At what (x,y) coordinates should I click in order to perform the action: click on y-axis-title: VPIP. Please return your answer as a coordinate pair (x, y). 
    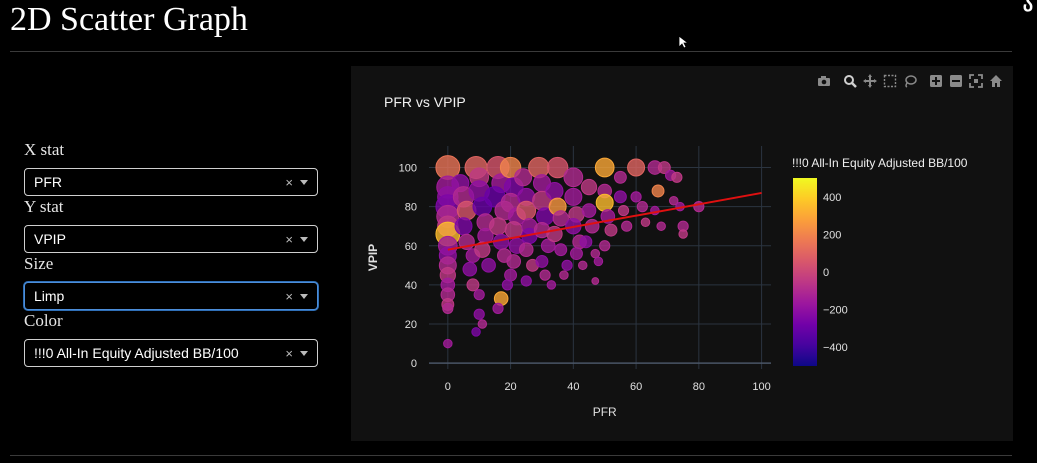
    Looking at the image, I should click on (373, 257).